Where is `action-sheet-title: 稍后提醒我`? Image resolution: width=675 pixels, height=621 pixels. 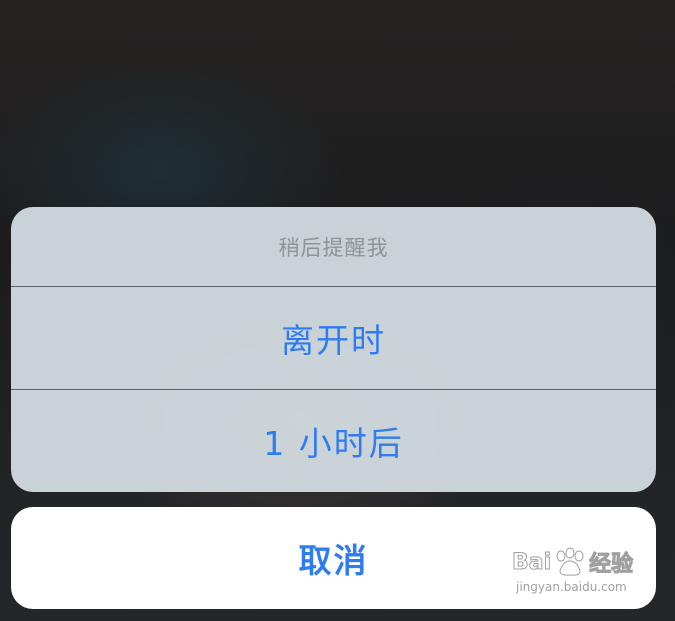 action-sheet-title: 稍后提醒我 is located at coordinates (333, 247).